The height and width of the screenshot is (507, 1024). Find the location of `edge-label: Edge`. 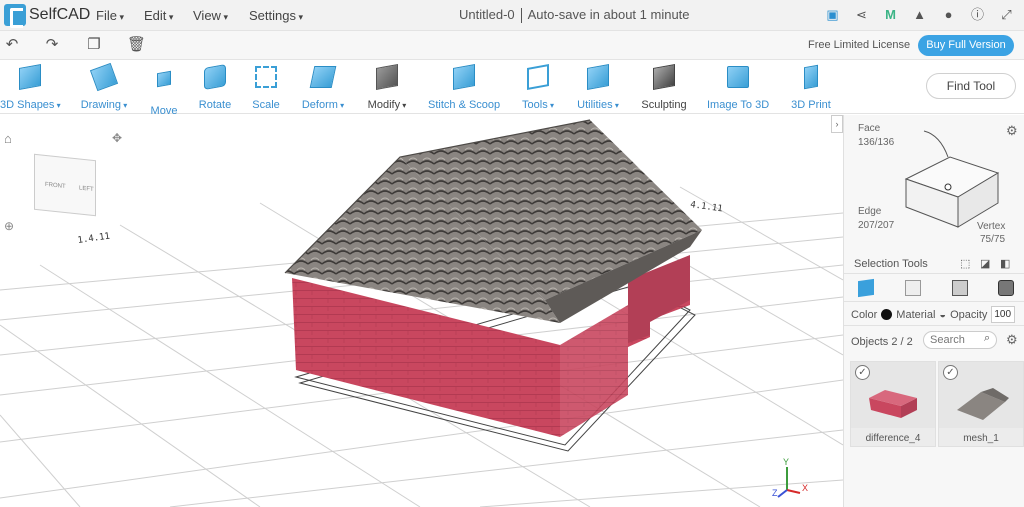

edge-label: Edge is located at coordinates (870, 211).